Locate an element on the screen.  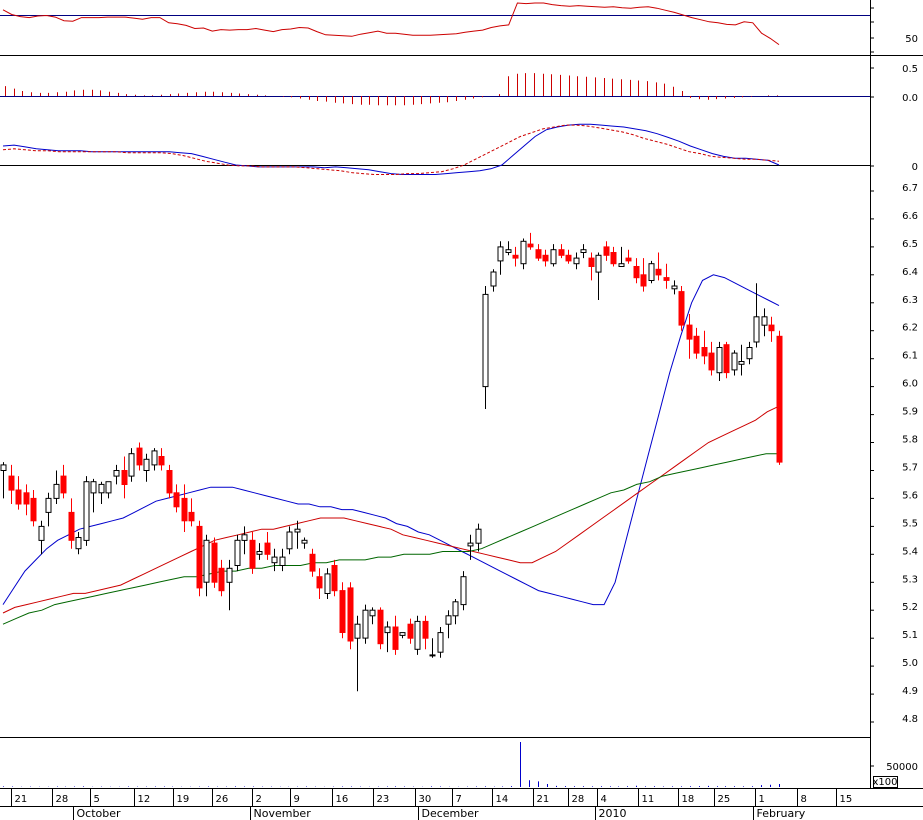
price-tick-label: 6.4 is located at coordinates (910, 272).